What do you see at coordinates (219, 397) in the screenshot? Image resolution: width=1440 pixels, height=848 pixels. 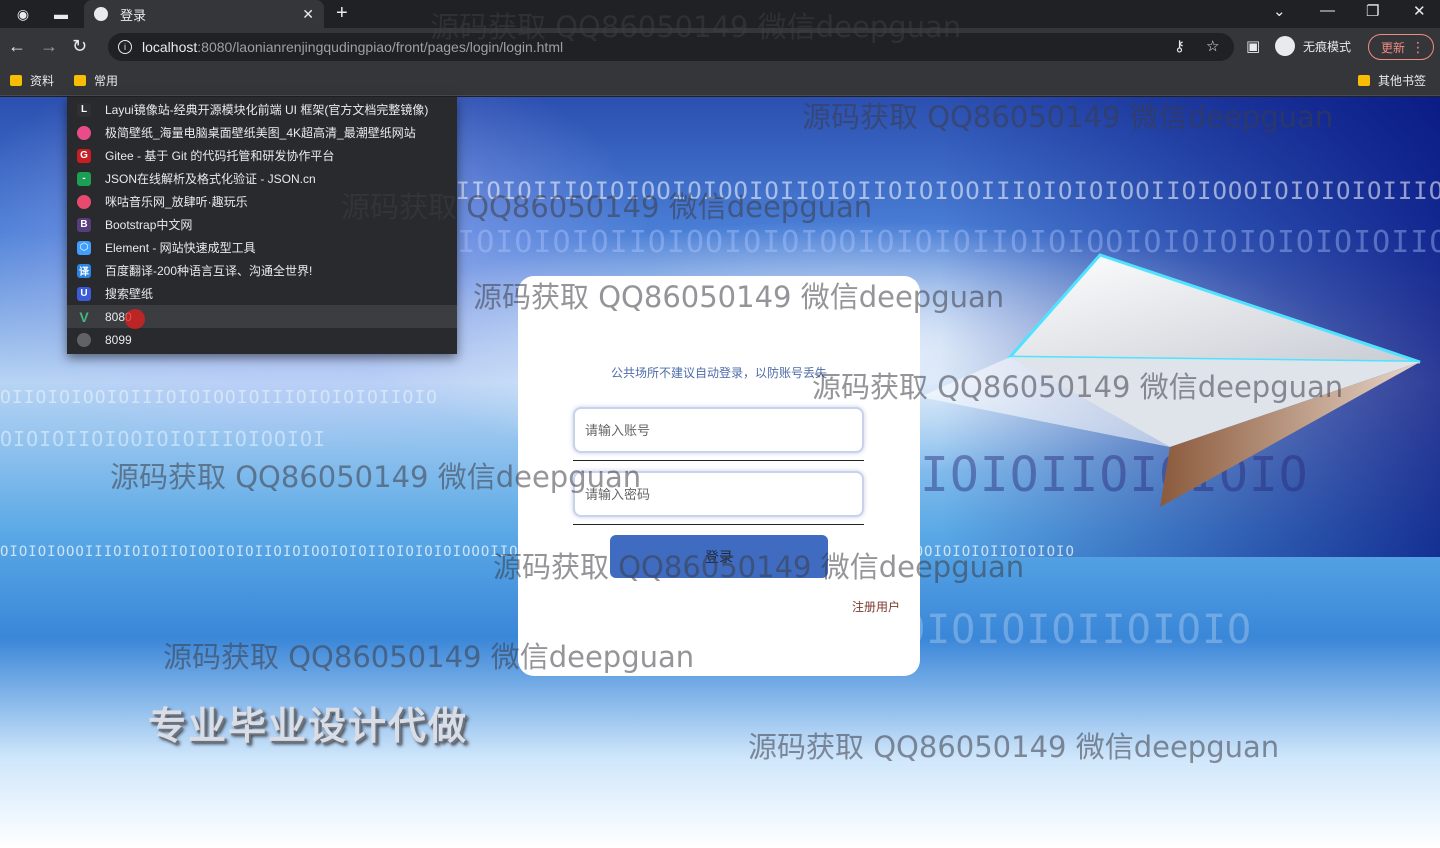 I see `binary-decoration: OIIOIOIOOIOIIIOIOIOOIOIIIOIOIOIOIIOIO` at bounding box center [219, 397].